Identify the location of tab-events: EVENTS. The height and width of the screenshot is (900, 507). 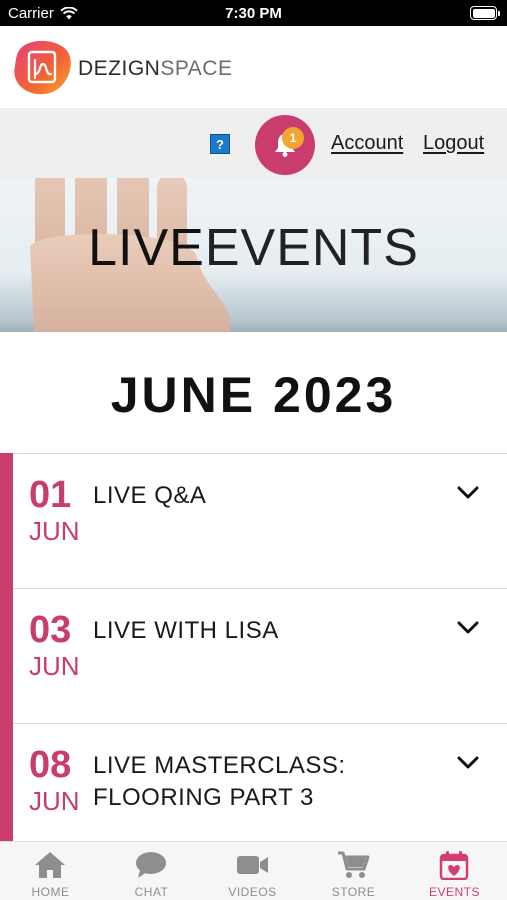
(454, 871).